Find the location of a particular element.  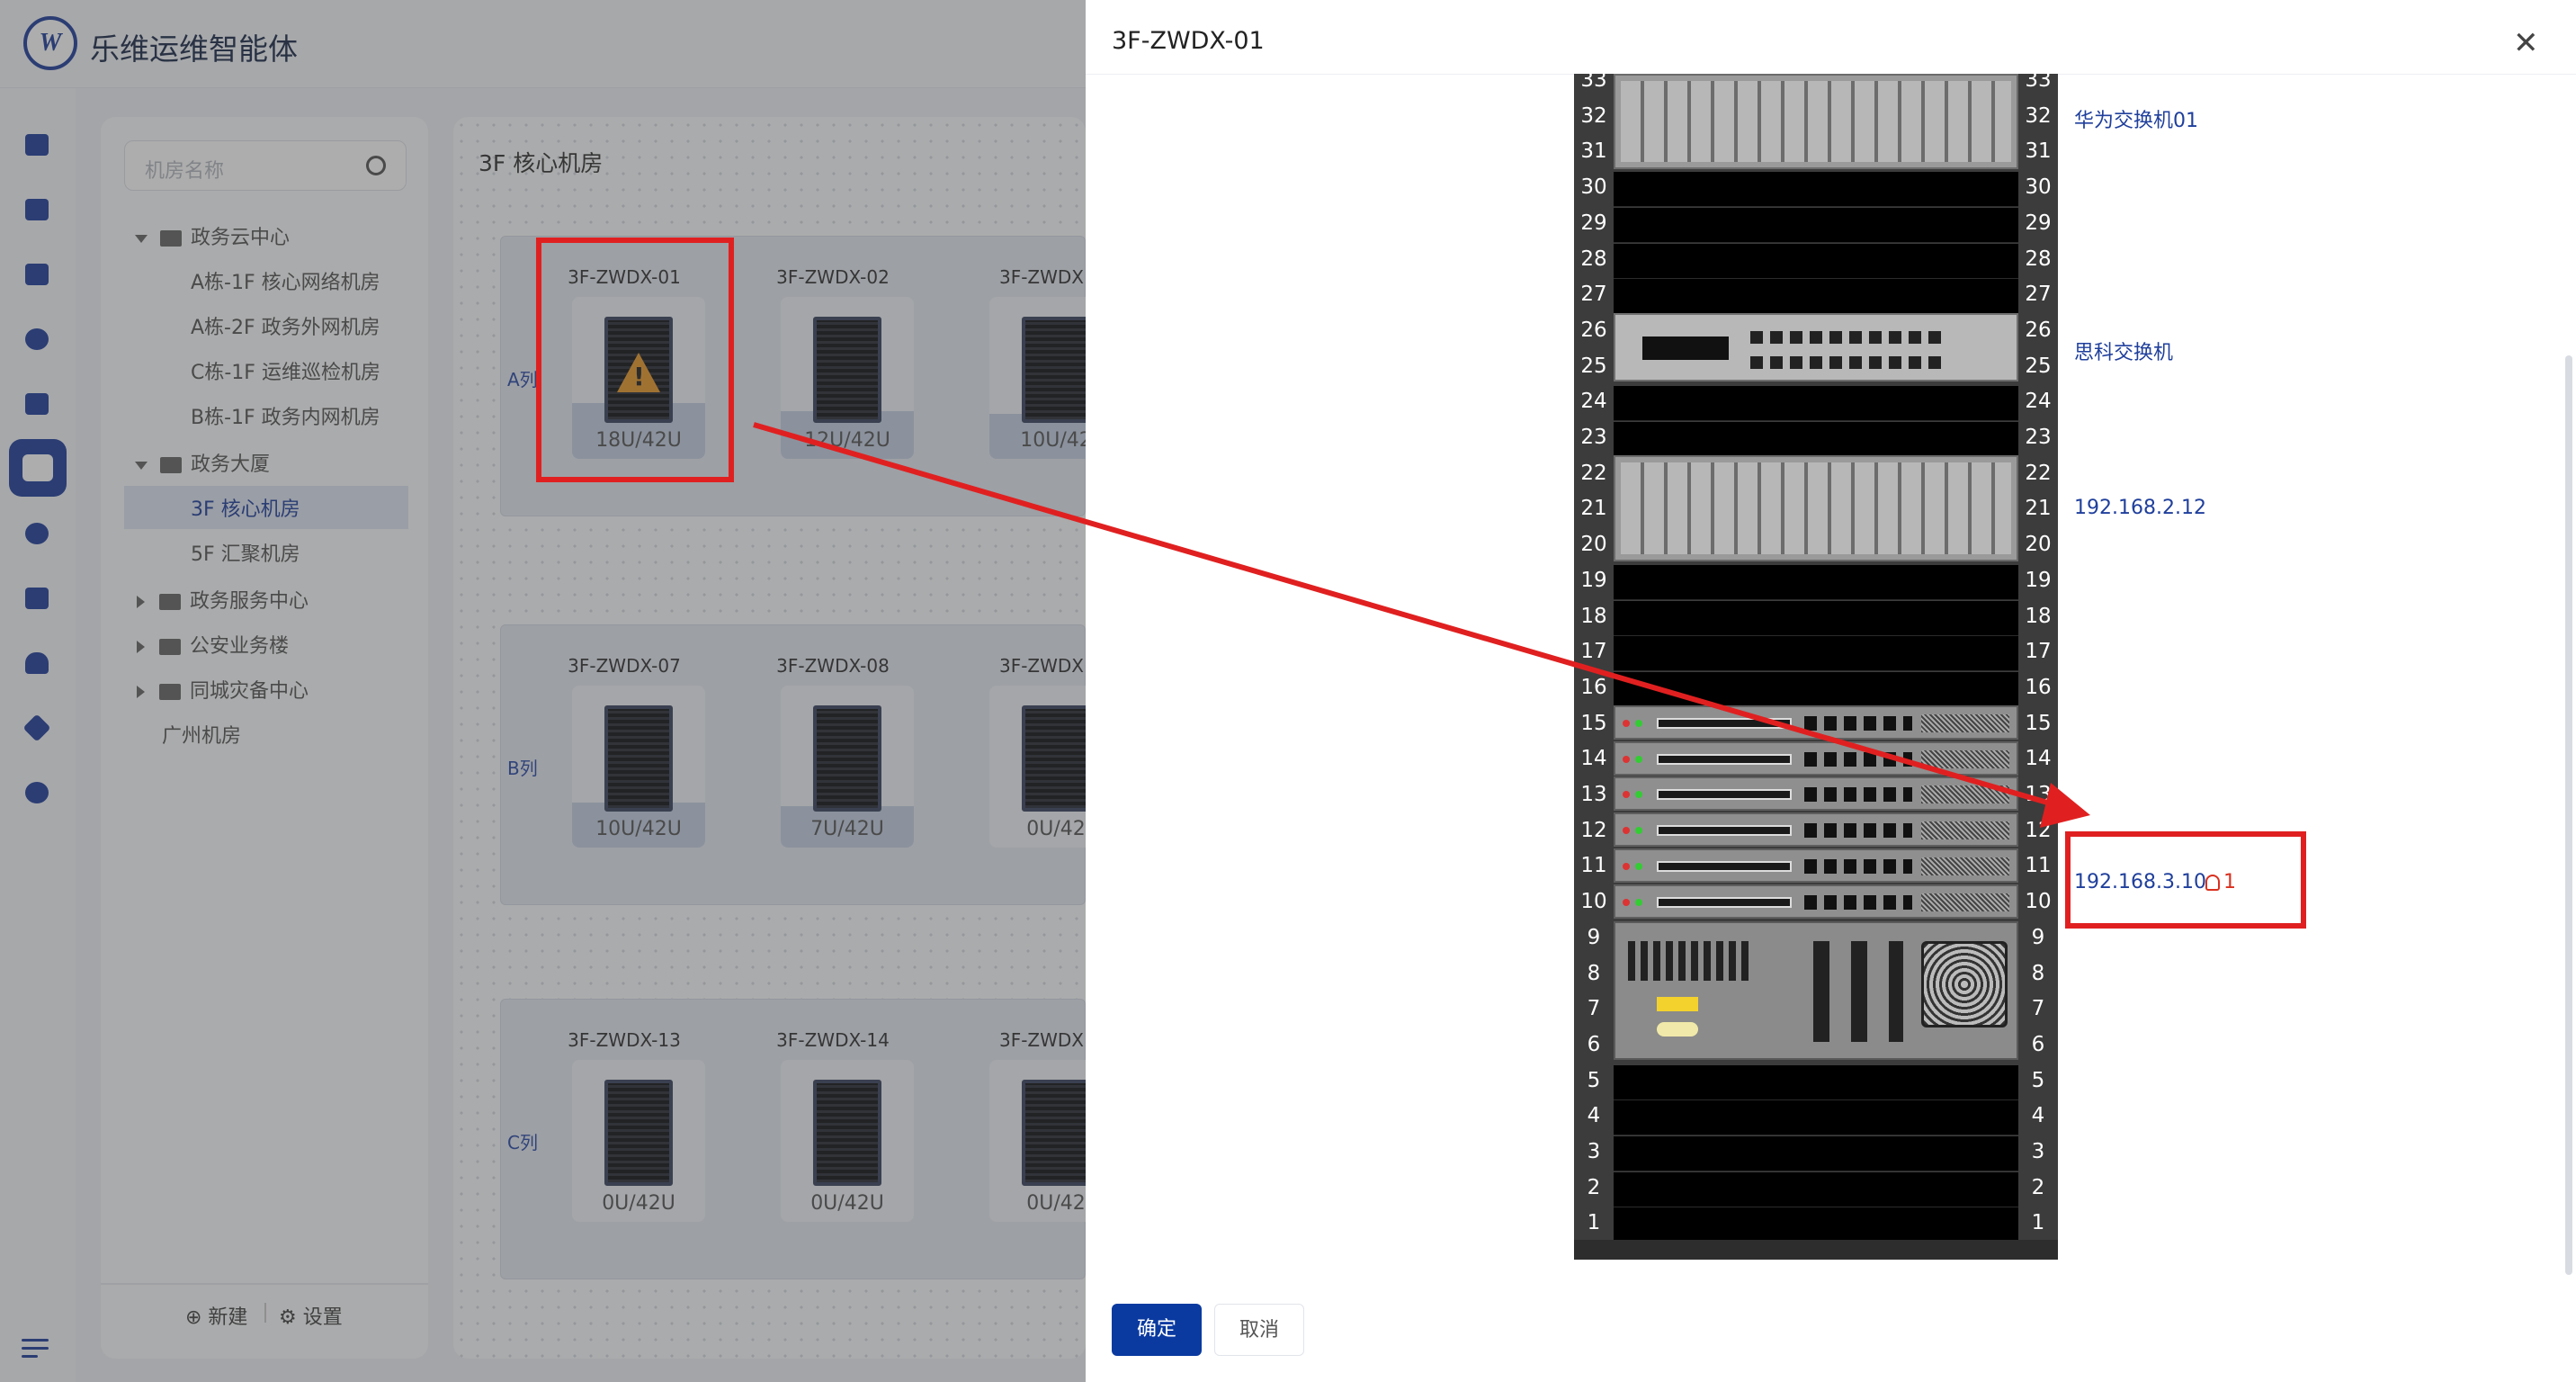

highlight-box-rack is located at coordinates (635, 360).